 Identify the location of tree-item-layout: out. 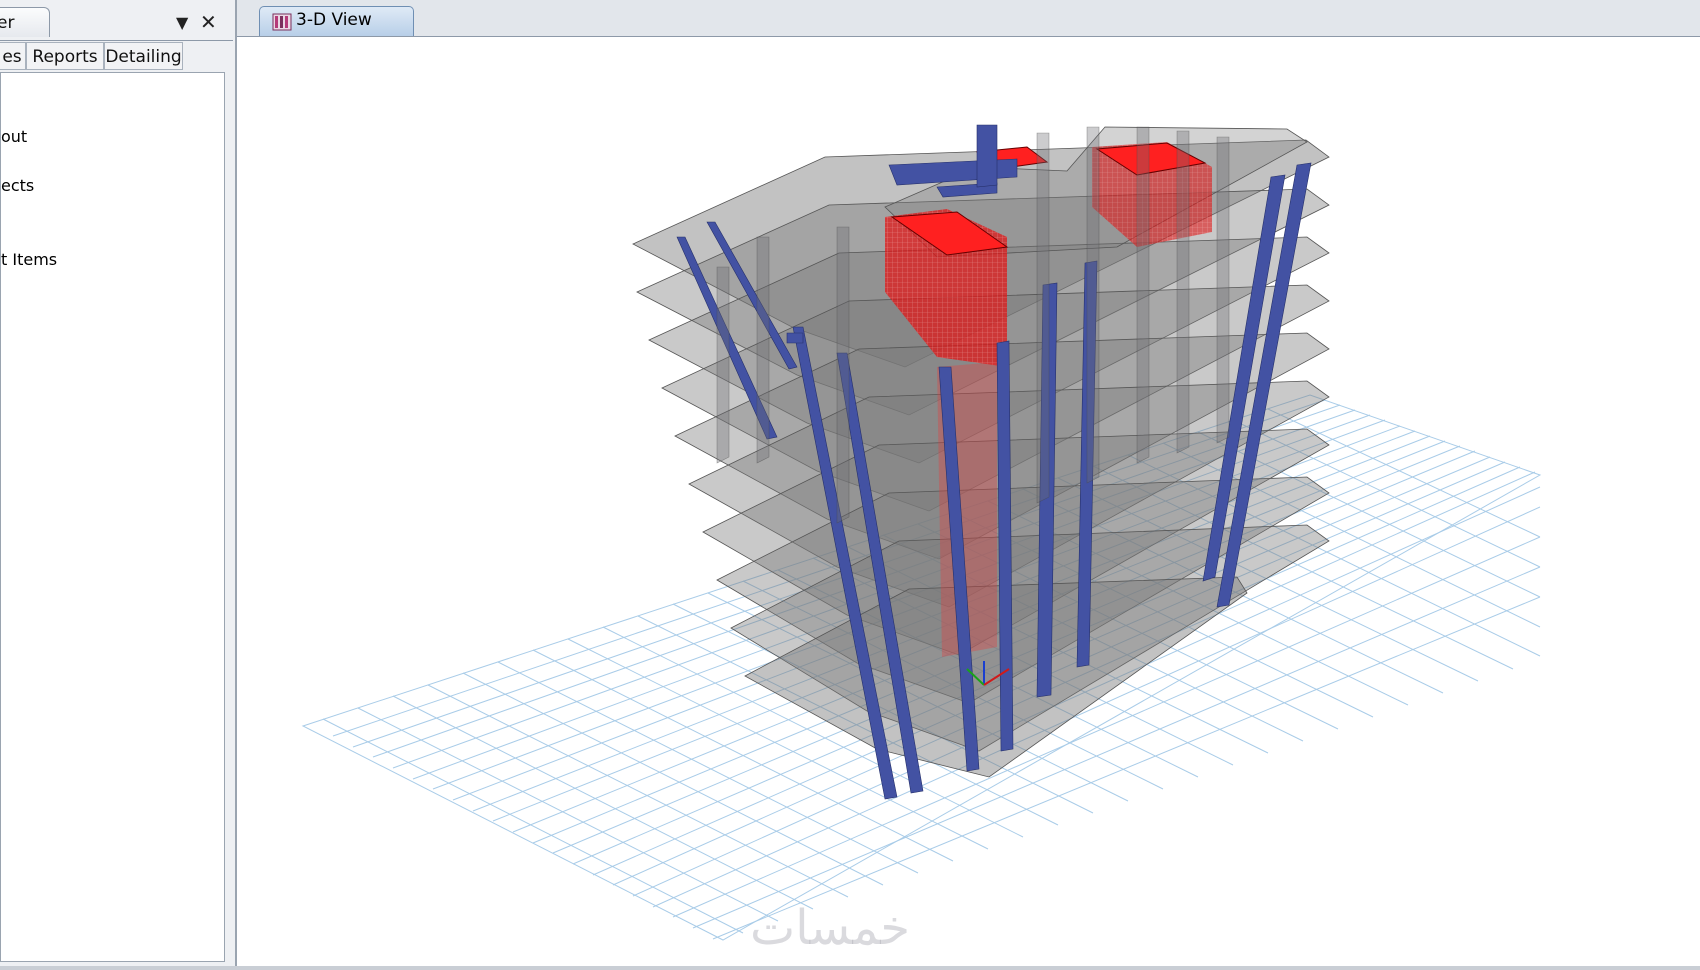
(14, 136).